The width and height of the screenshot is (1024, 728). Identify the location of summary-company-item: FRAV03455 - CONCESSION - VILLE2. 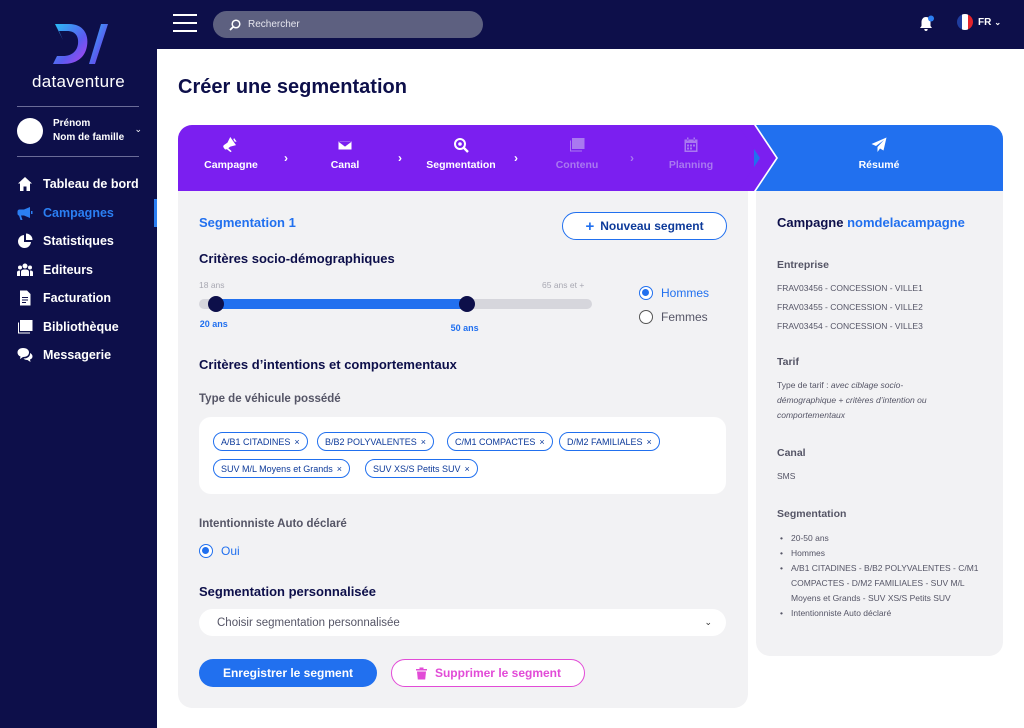
(850, 307).